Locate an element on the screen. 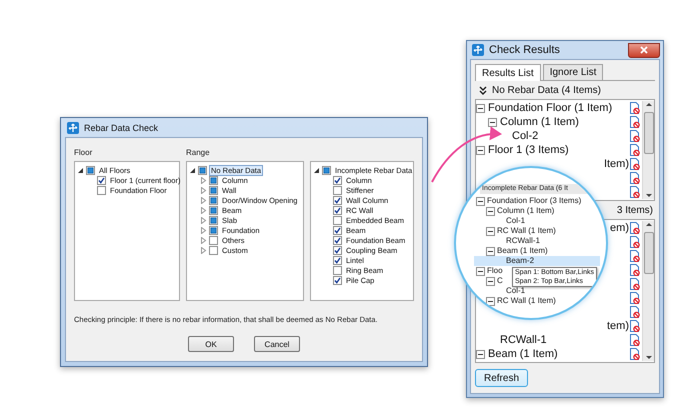  tab: Ignore List is located at coordinates (573, 72).